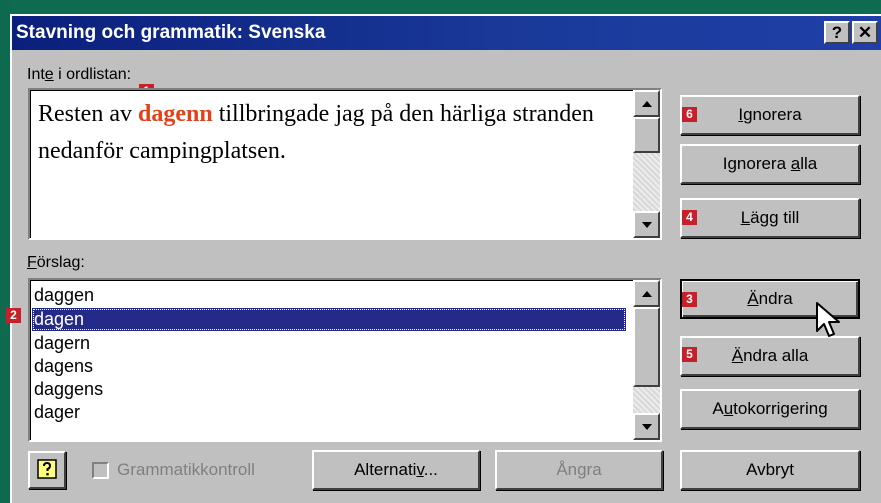 Image resolution: width=881 pixels, height=503 pixels. I want to click on add-button: Lägg till, so click(770, 218).